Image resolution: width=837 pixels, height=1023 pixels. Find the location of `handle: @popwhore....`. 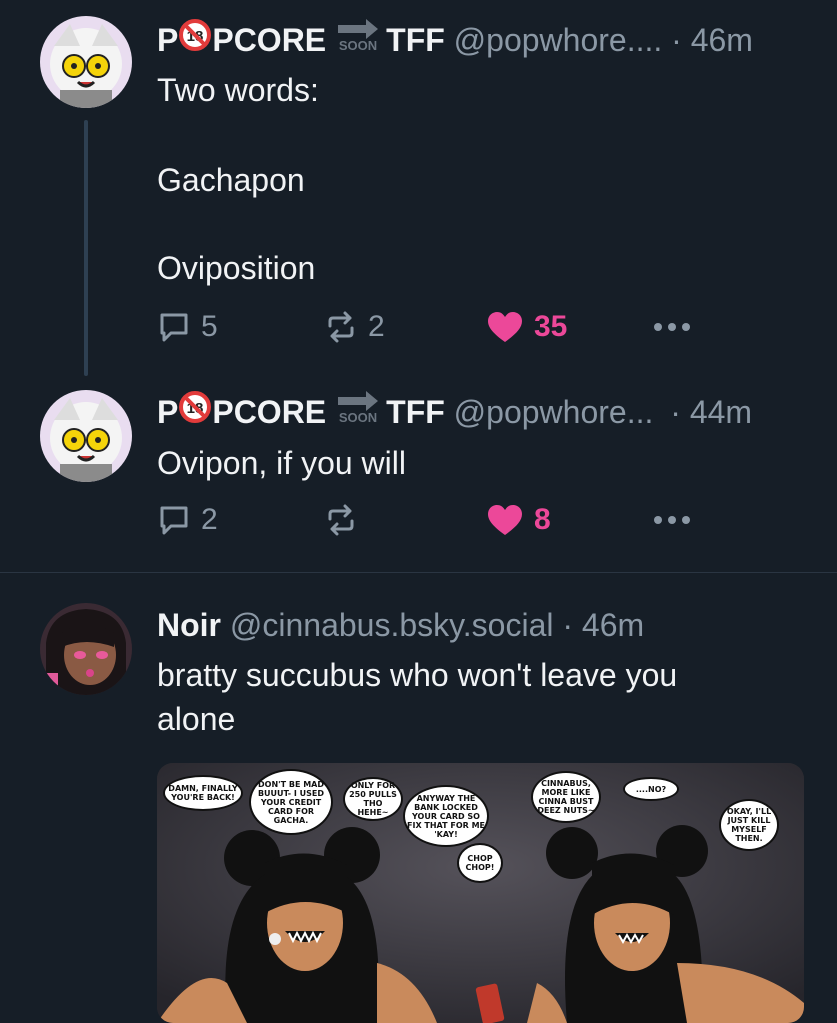

handle: @popwhore.... is located at coordinates (558, 40).